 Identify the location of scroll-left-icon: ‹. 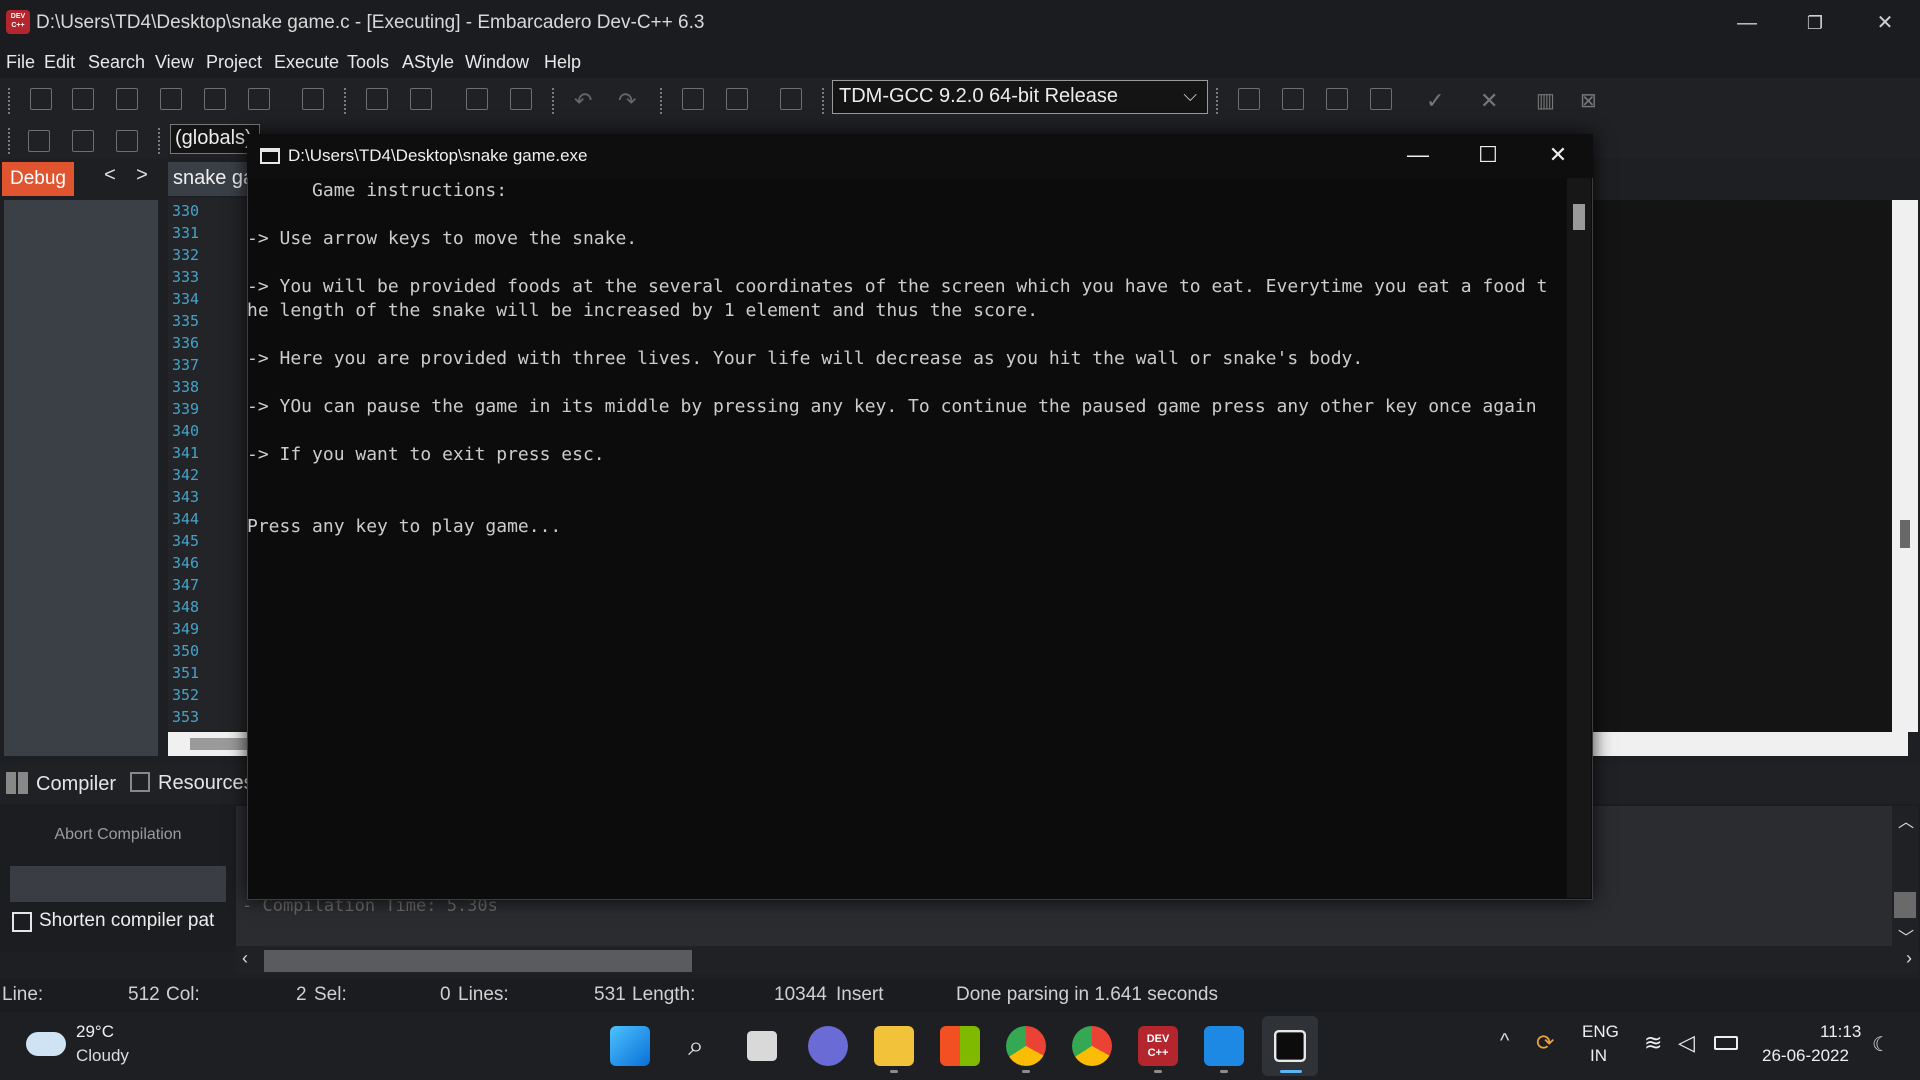
(245, 958).